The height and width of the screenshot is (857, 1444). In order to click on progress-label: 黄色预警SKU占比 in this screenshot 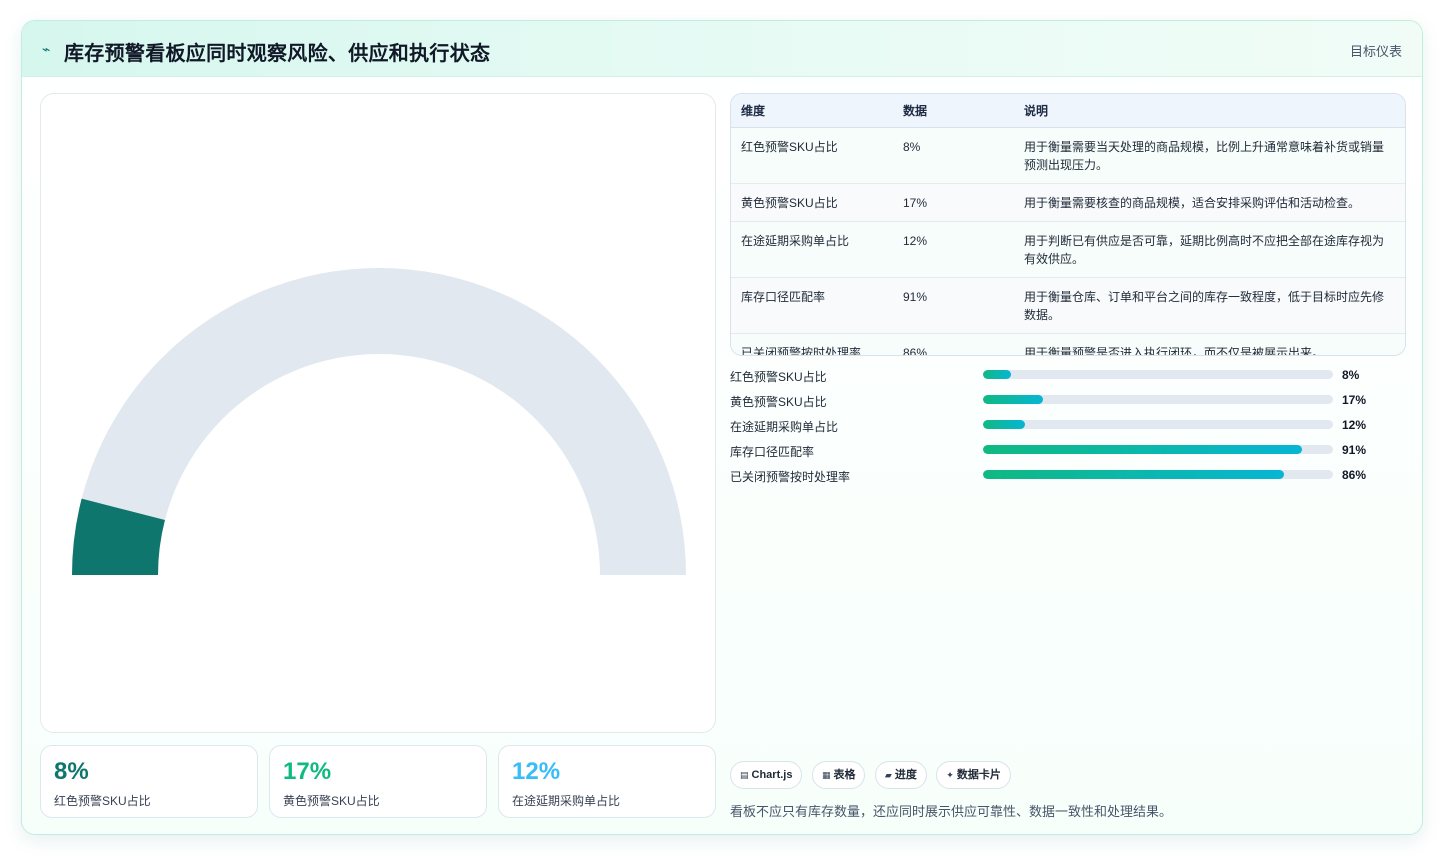, I will do `click(778, 402)`.